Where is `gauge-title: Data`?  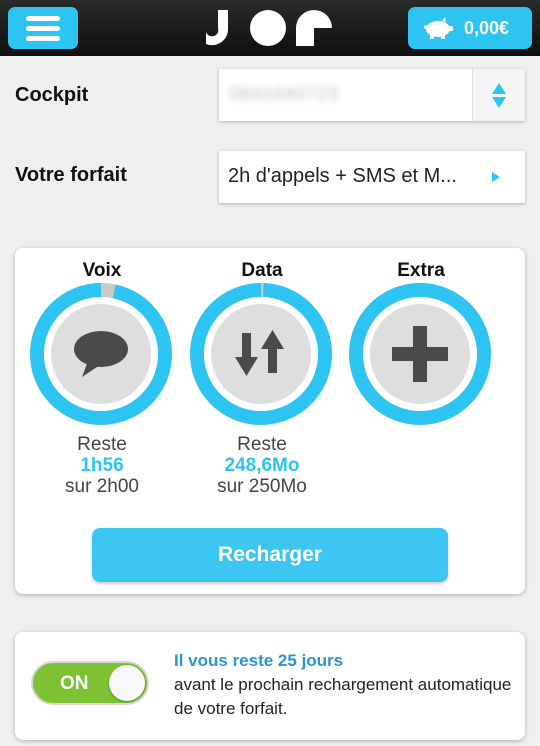
gauge-title: Data is located at coordinates (262, 270).